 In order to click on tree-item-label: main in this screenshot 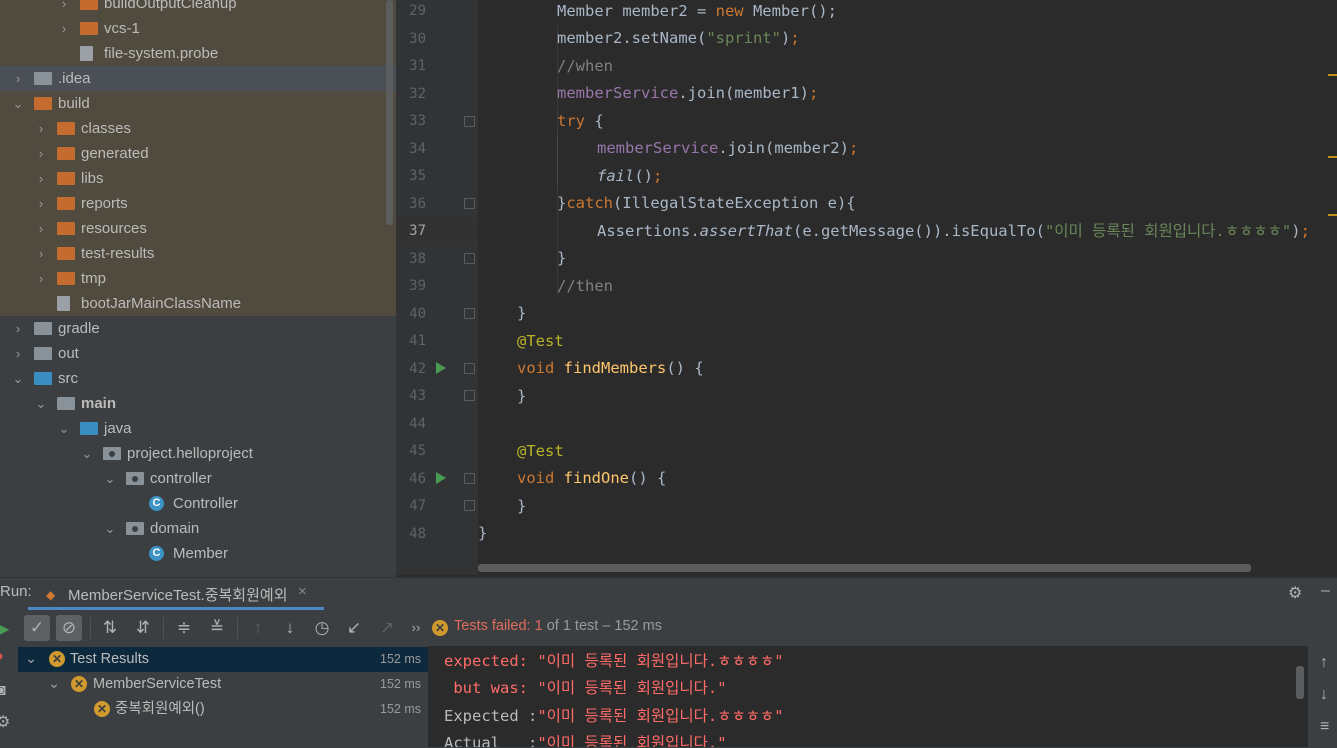, I will do `click(99, 403)`.